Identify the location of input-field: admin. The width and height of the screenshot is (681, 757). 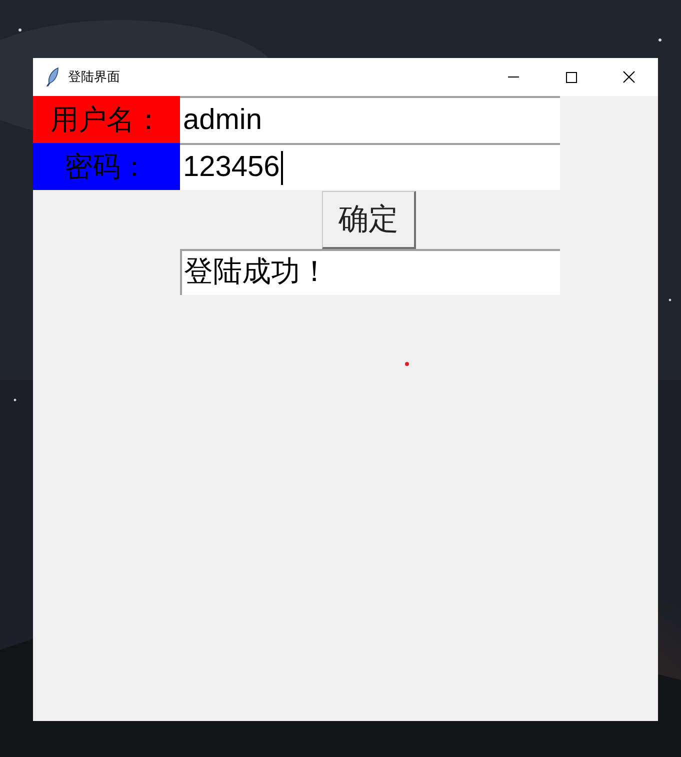
(370, 119).